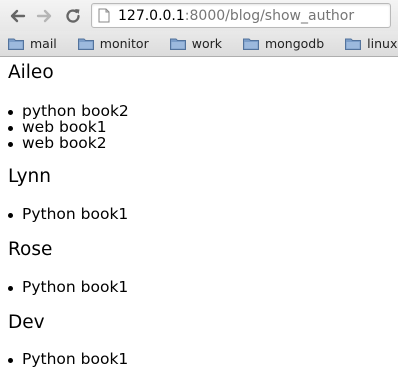  What do you see at coordinates (43, 43) in the screenshot?
I see `bookmark-label: mail` at bounding box center [43, 43].